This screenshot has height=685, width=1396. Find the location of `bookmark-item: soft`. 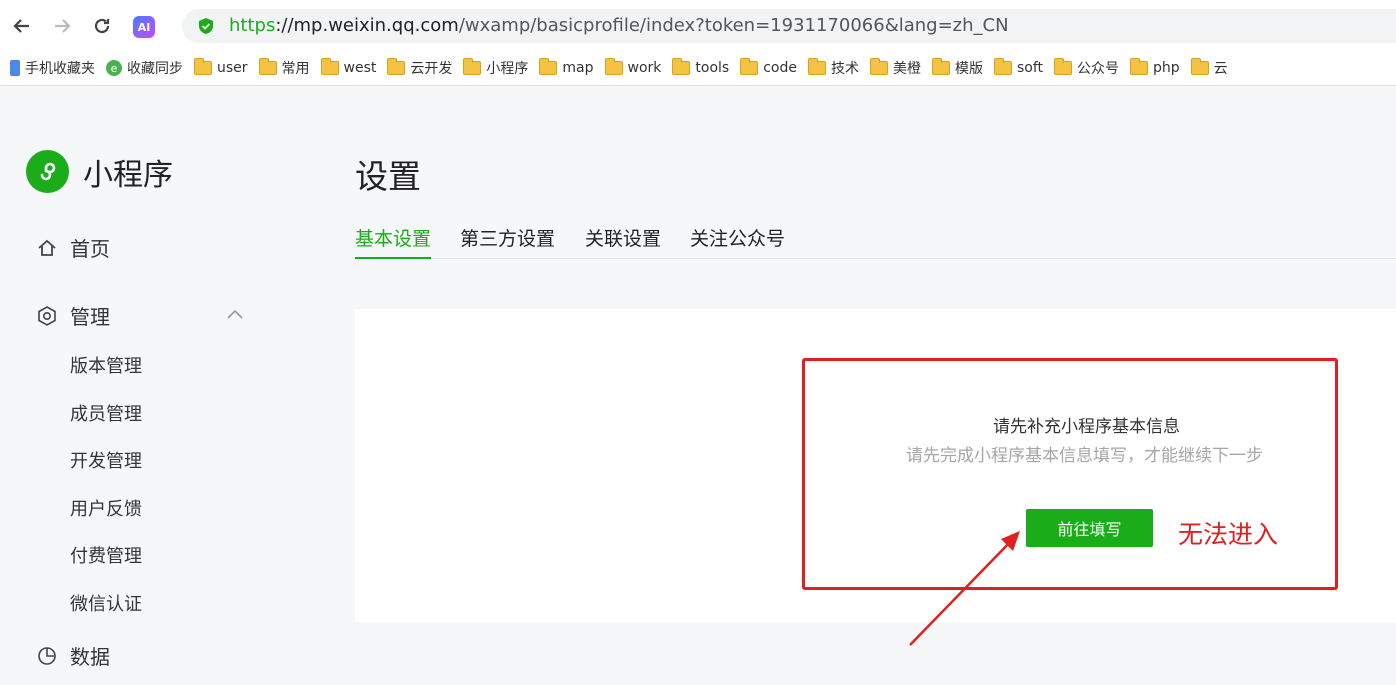

bookmark-item: soft is located at coordinates (1018, 67).